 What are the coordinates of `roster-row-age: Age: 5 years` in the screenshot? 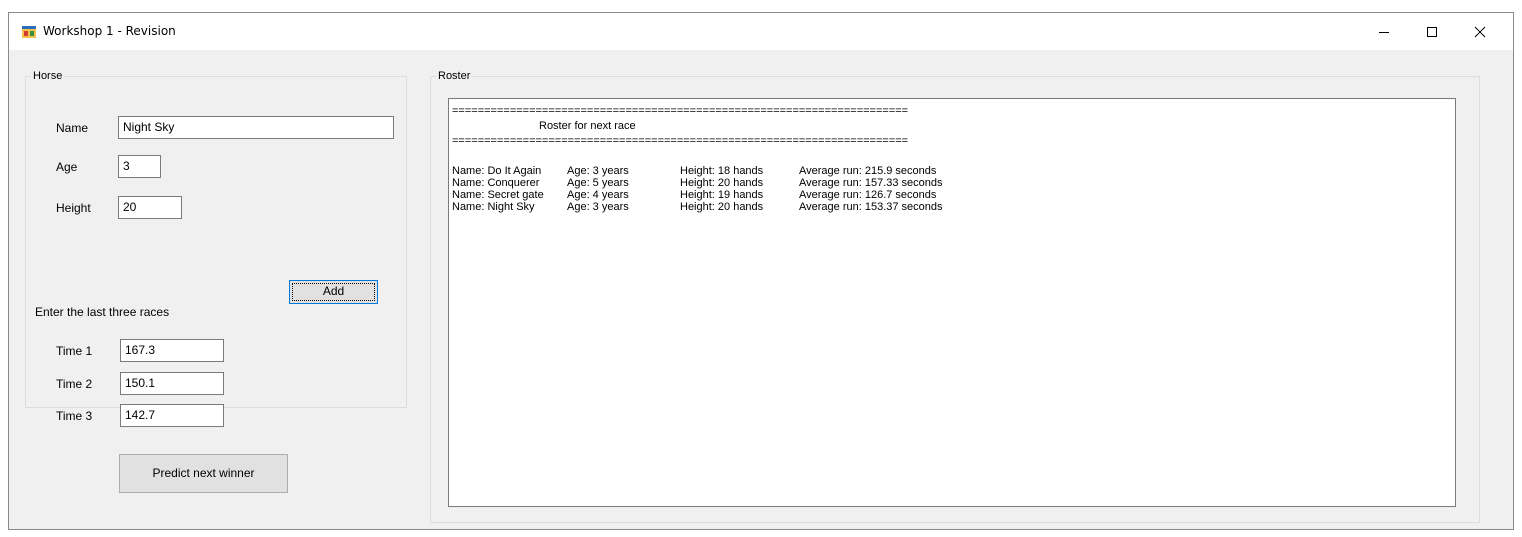 It's located at (598, 183).